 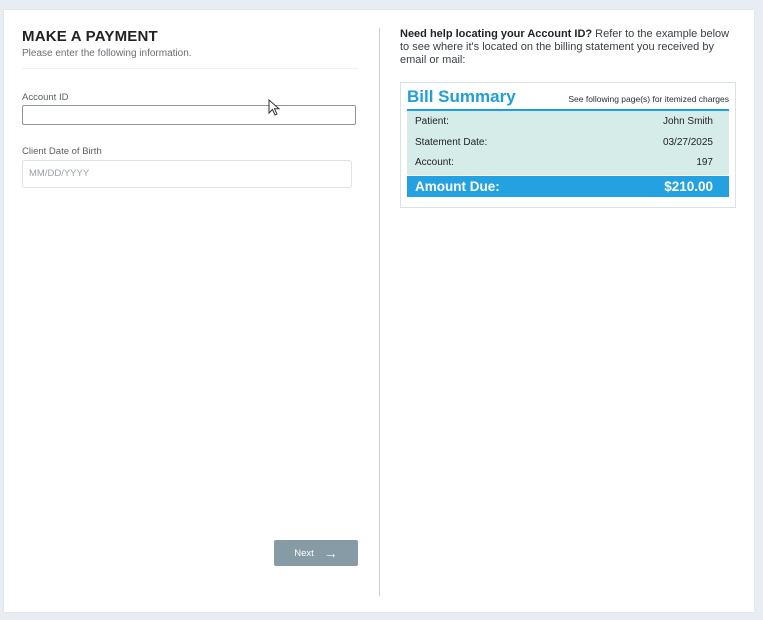 What do you see at coordinates (90, 36) in the screenshot?
I see `page-title: MAKE A PAYMENT` at bounding box center [90, 36].